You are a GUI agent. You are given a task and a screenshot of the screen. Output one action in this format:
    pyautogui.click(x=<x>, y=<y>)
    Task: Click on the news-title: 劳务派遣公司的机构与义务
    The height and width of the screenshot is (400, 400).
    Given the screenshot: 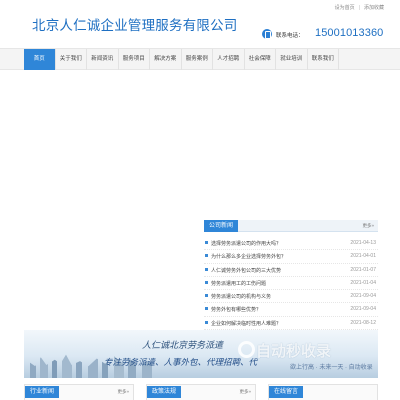 What is the action you would take?
    pyautogui.click(x=241, y=296)
    